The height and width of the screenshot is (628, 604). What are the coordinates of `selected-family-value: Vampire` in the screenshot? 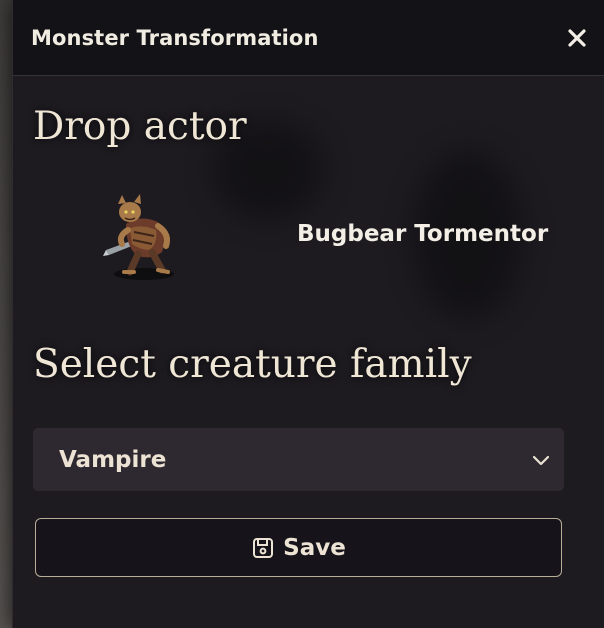 It's located at (113, 459).